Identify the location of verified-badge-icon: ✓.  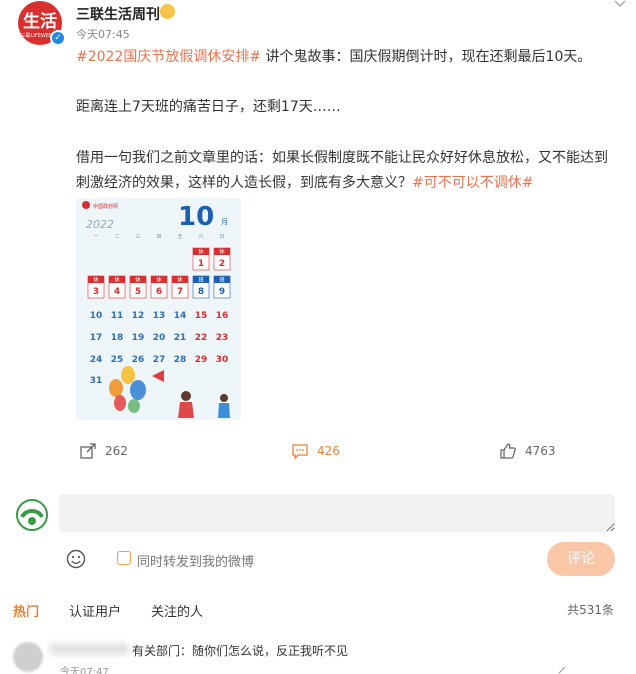
(58, 38).